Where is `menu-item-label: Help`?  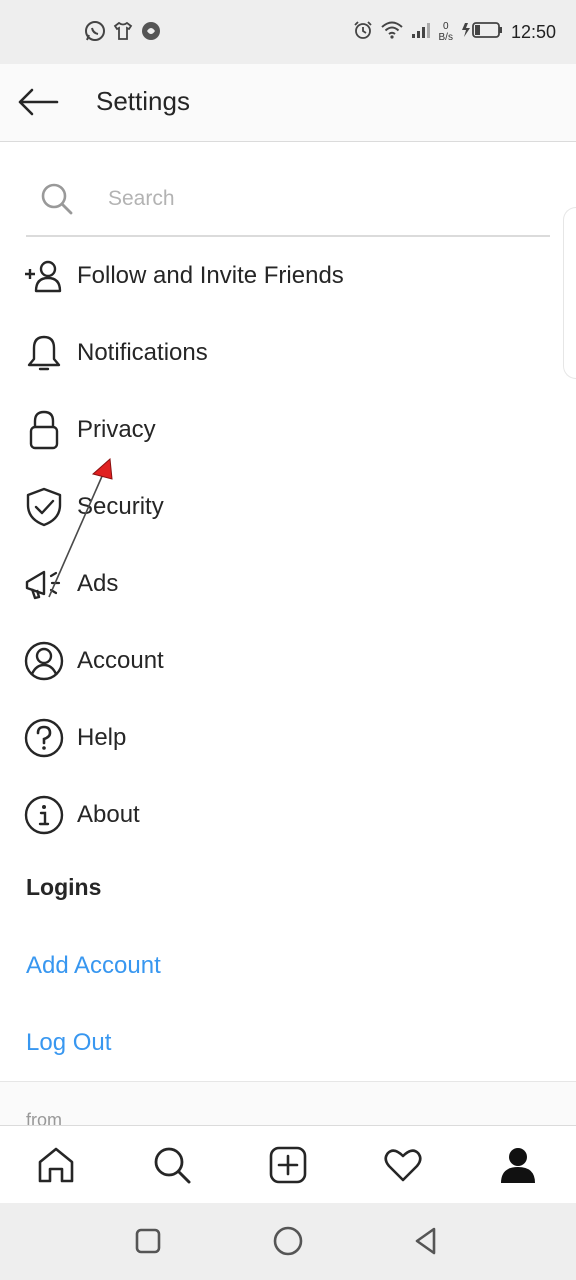 menu-item-label: Help is located at coordinates (102, 737).